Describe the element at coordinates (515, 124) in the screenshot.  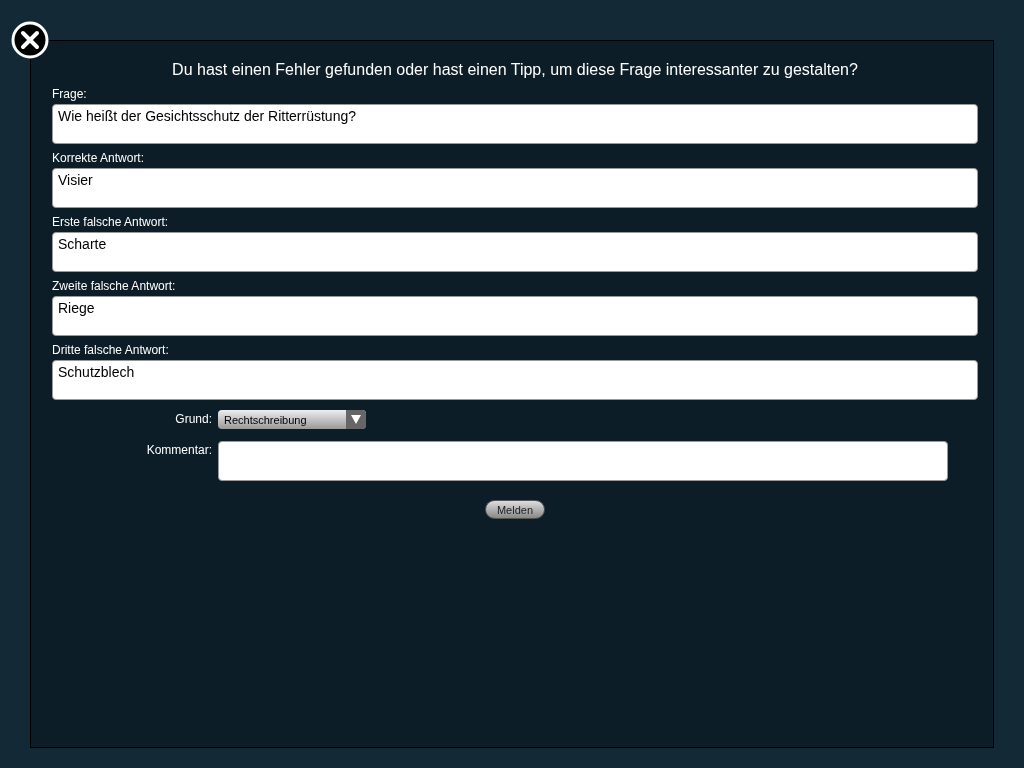
I see `input-field: Wie heißt der Gesichtsschutz der Ritterrüstung?` at that location.